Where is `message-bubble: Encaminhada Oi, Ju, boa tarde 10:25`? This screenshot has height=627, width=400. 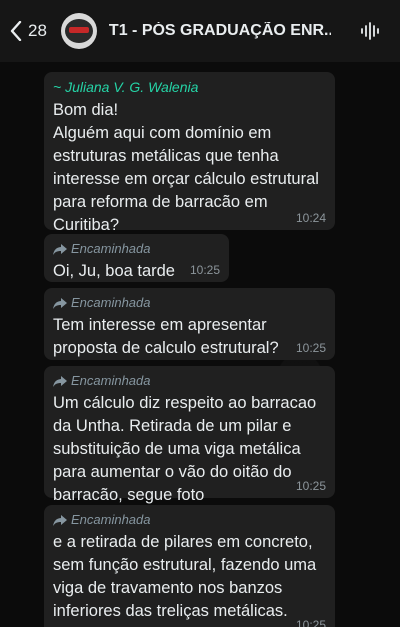
message-bubble: Encaminhada Oi, Ju, boa tarde 10:25 is located at coordinates (136, 258).